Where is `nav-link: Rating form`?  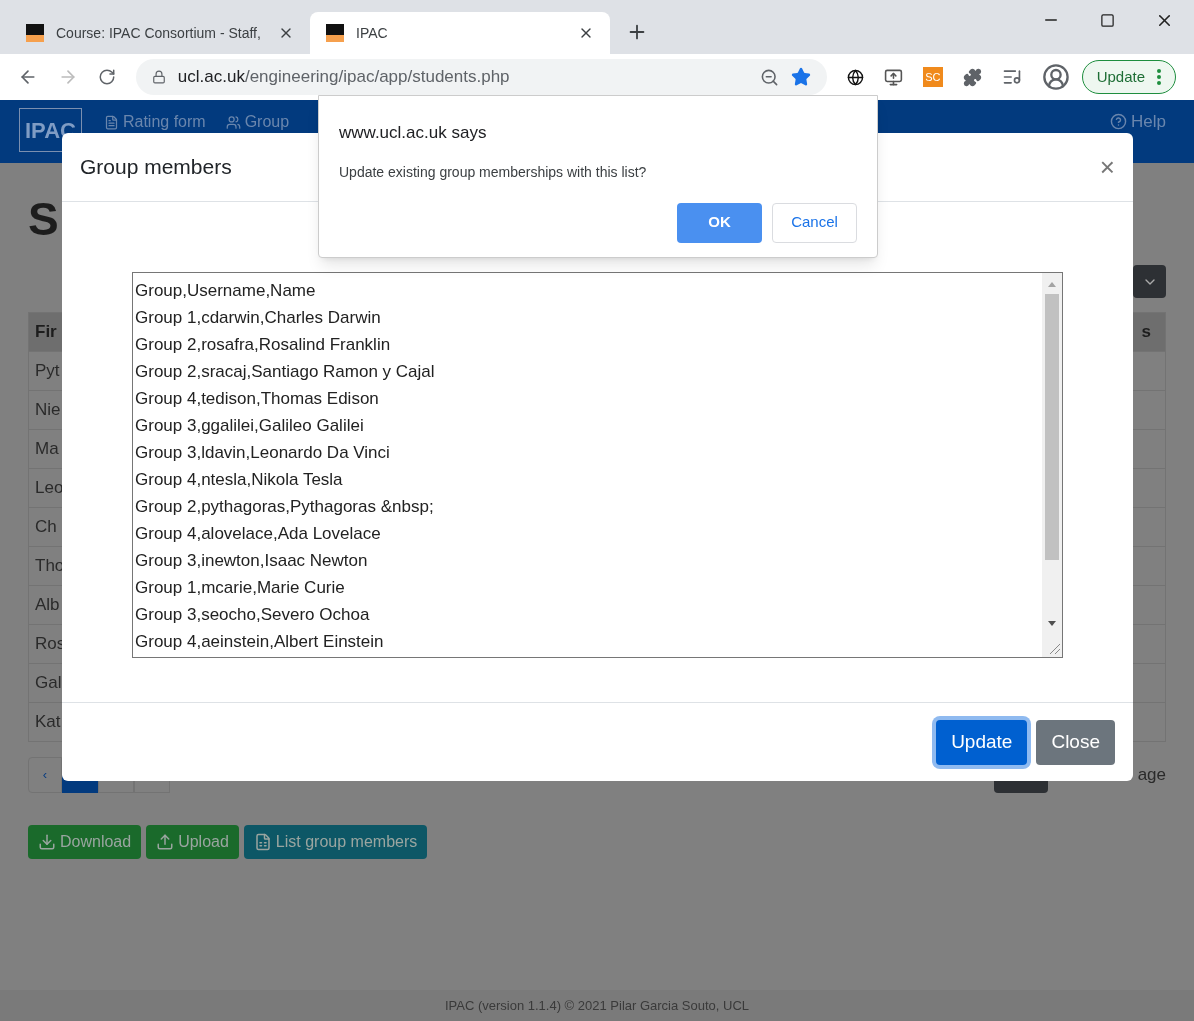
nav-link: Rating form is located at coordinates (154, 122).